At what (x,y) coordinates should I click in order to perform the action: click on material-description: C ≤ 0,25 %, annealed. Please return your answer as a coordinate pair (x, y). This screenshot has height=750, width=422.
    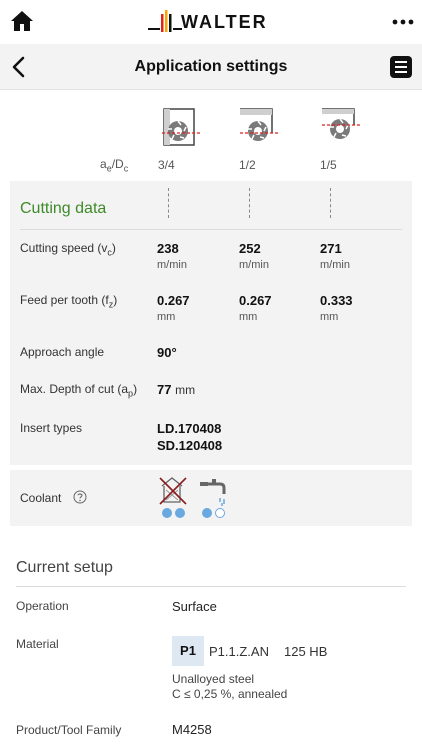
    Looking at the image, I should click on (230, 694).